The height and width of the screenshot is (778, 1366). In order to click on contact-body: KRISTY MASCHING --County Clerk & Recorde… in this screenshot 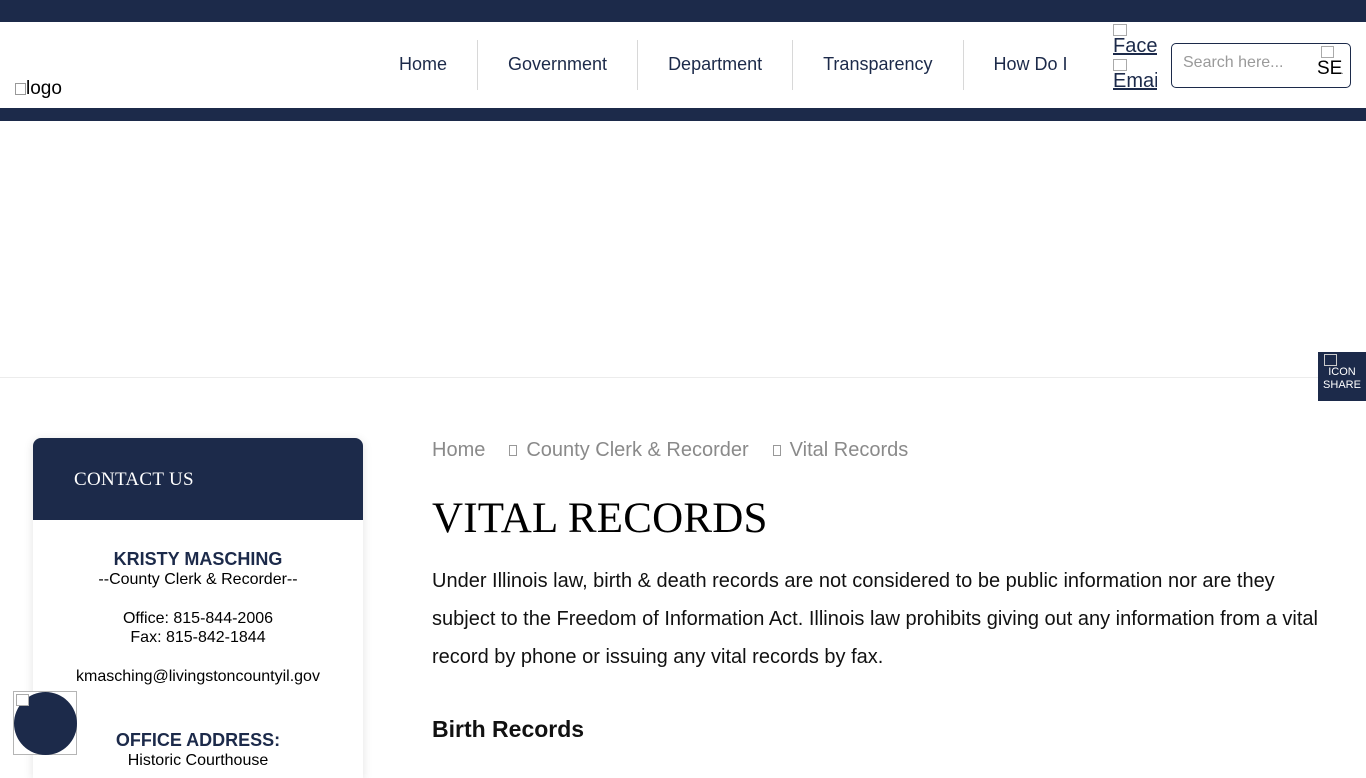, I will do `click(198, 645)`.